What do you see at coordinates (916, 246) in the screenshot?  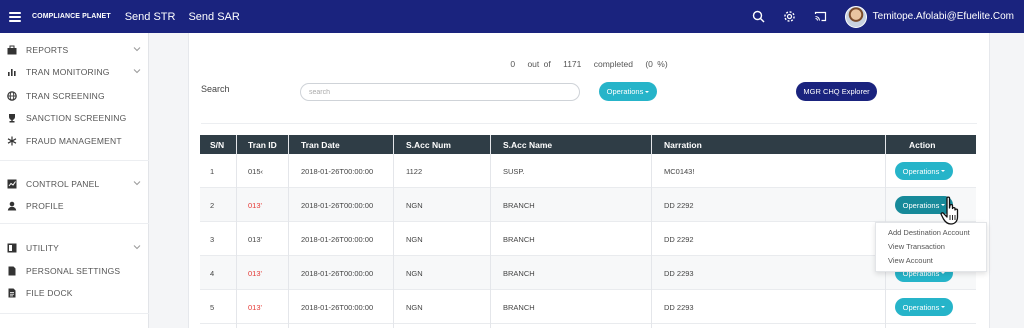 I see `menu-item-view-transaction: View Transaction` at bounding box center [916, 246].